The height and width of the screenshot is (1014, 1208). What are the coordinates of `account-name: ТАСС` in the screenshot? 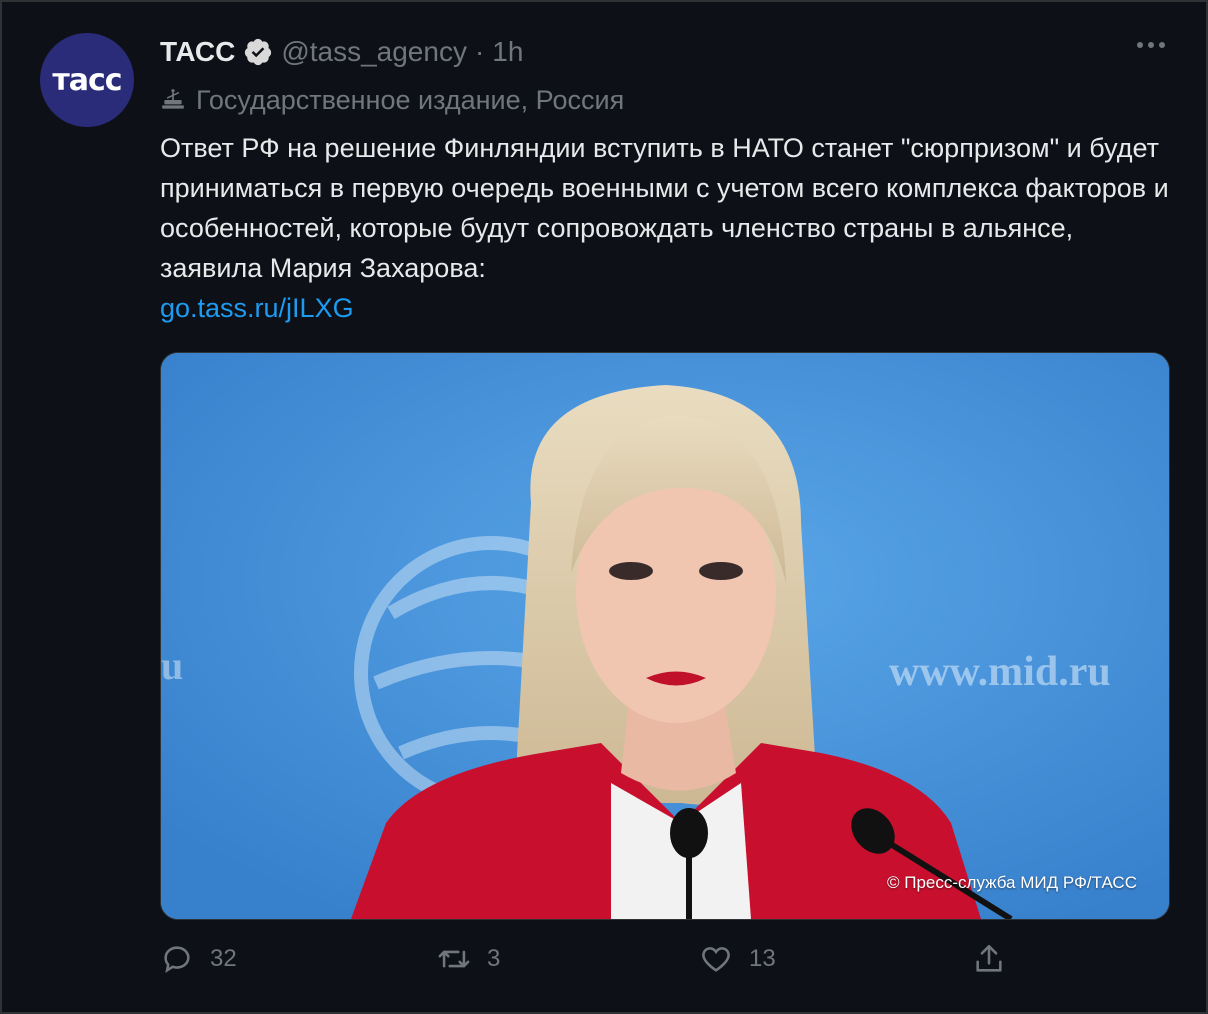 It's located at (197, 52).